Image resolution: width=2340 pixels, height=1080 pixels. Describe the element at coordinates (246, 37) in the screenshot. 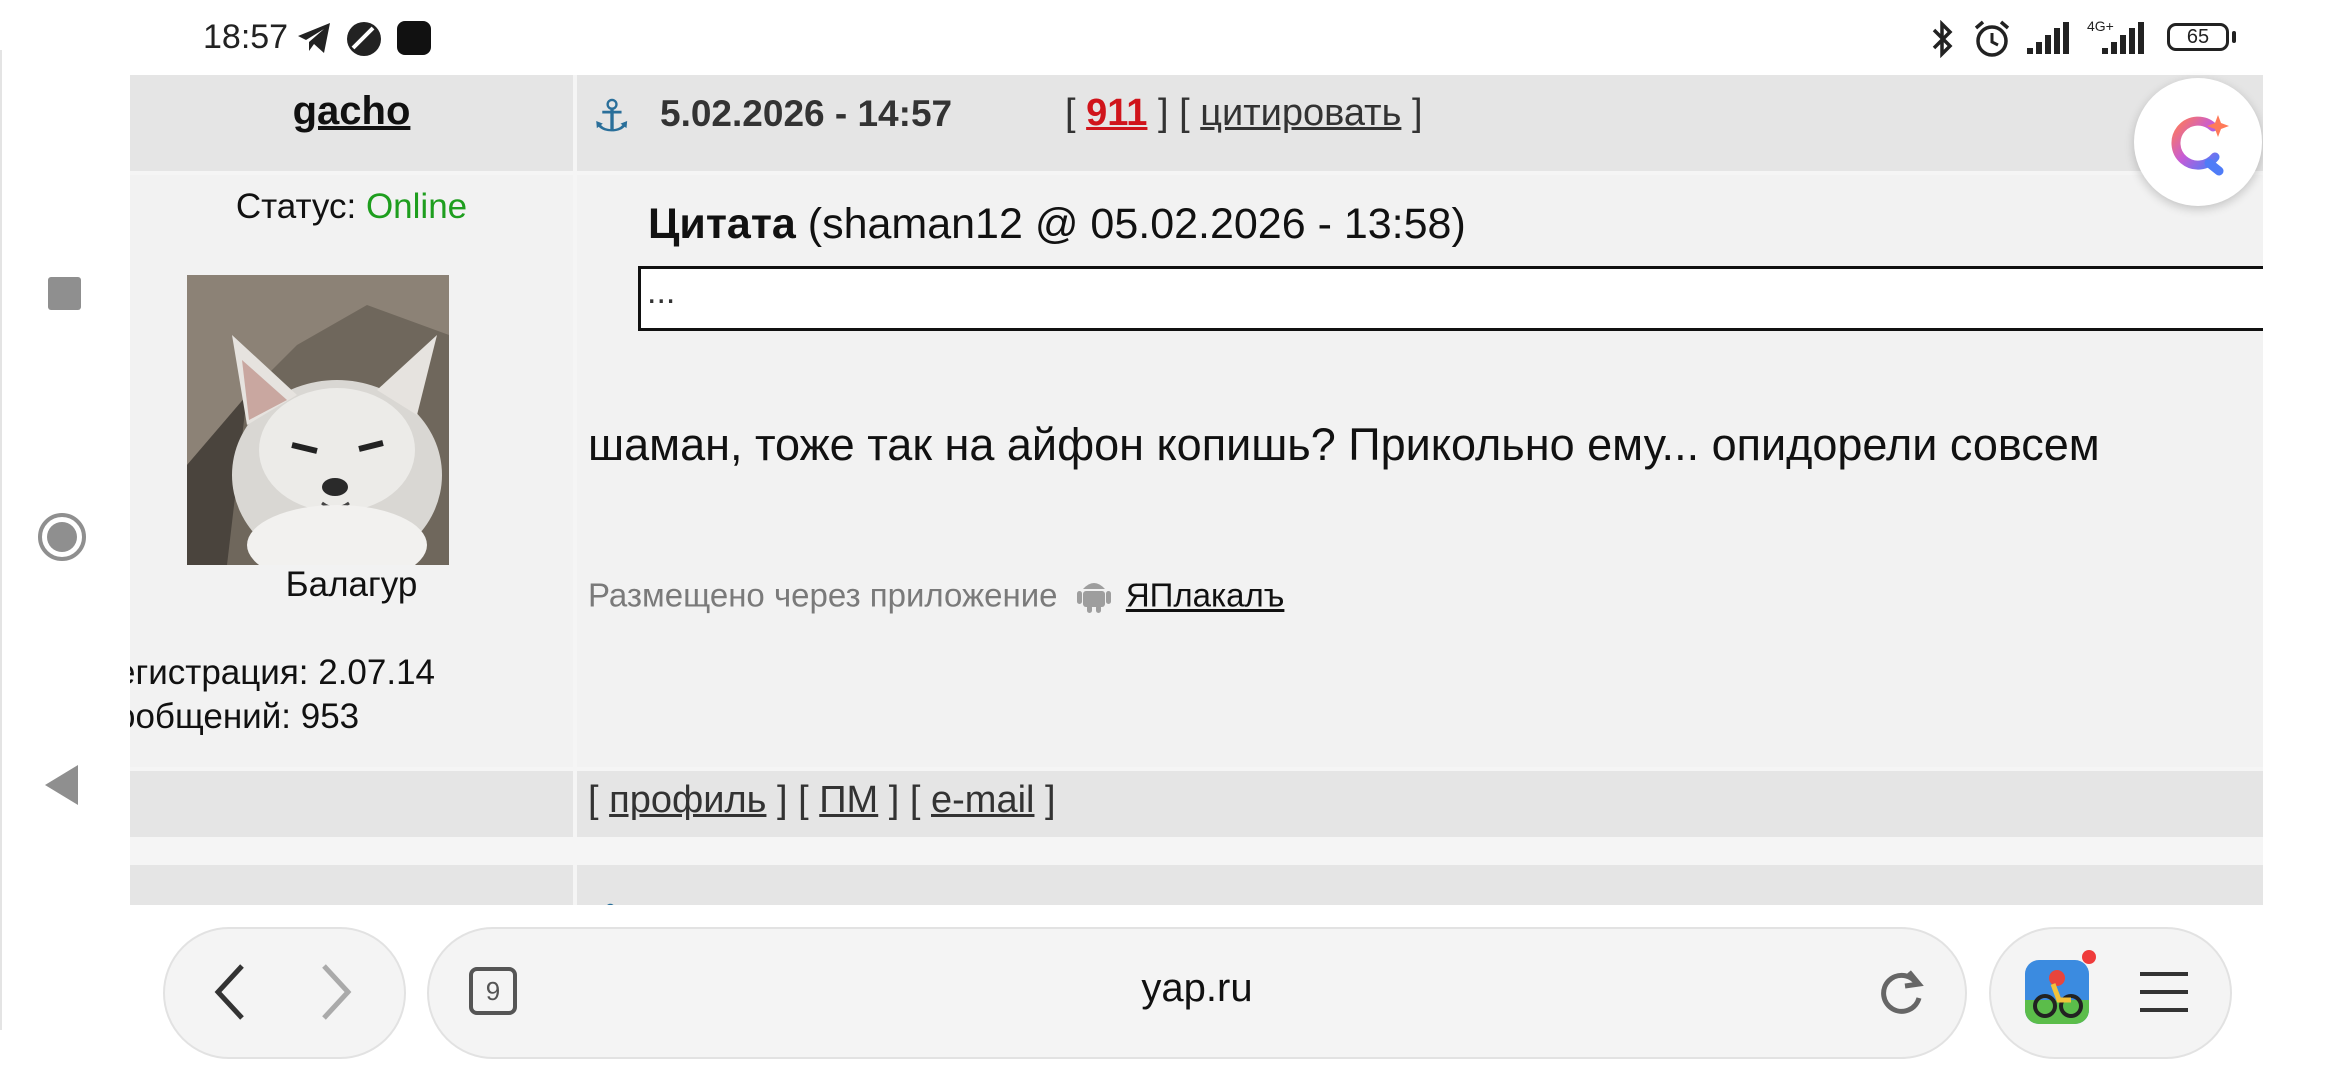

I see `status-time: 18:57` at that location.